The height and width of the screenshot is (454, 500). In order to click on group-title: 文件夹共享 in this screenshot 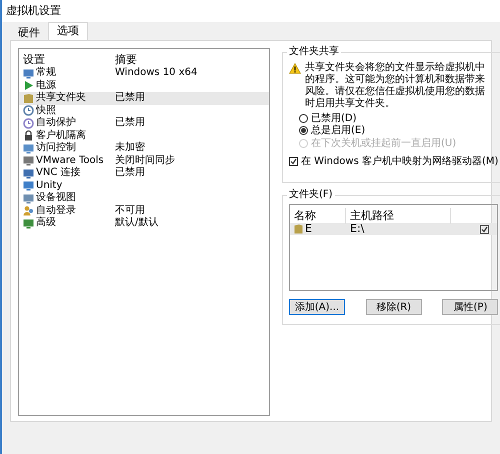, I will do `click(314, 52)`.